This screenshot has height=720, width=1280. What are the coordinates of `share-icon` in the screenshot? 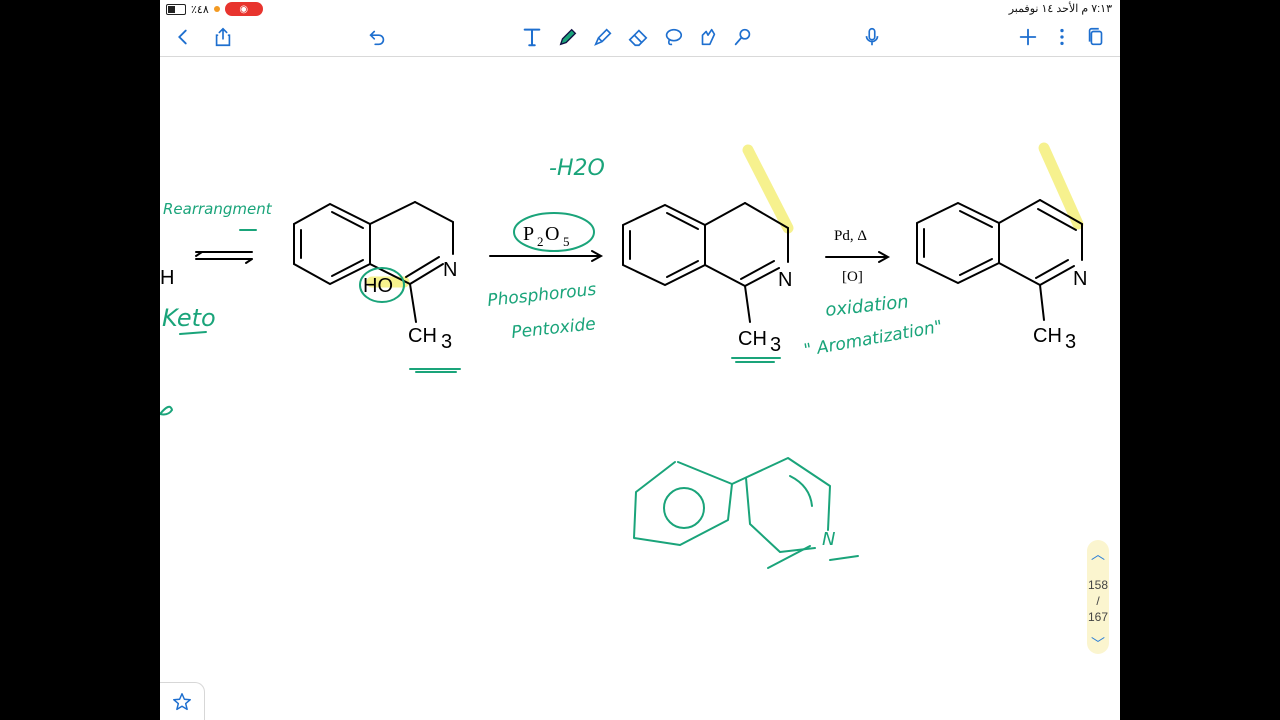 It's located at (223, 37).